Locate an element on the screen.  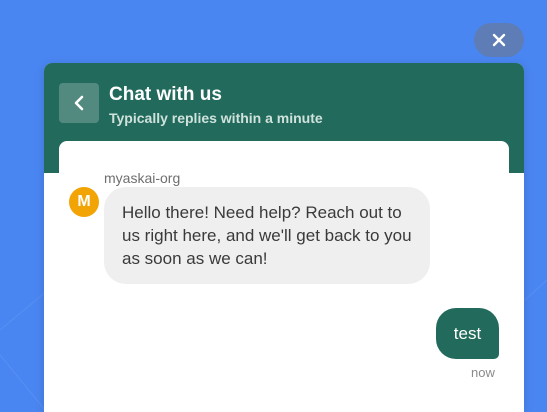
bot-avatar: M is located at coordinates (84, 202).